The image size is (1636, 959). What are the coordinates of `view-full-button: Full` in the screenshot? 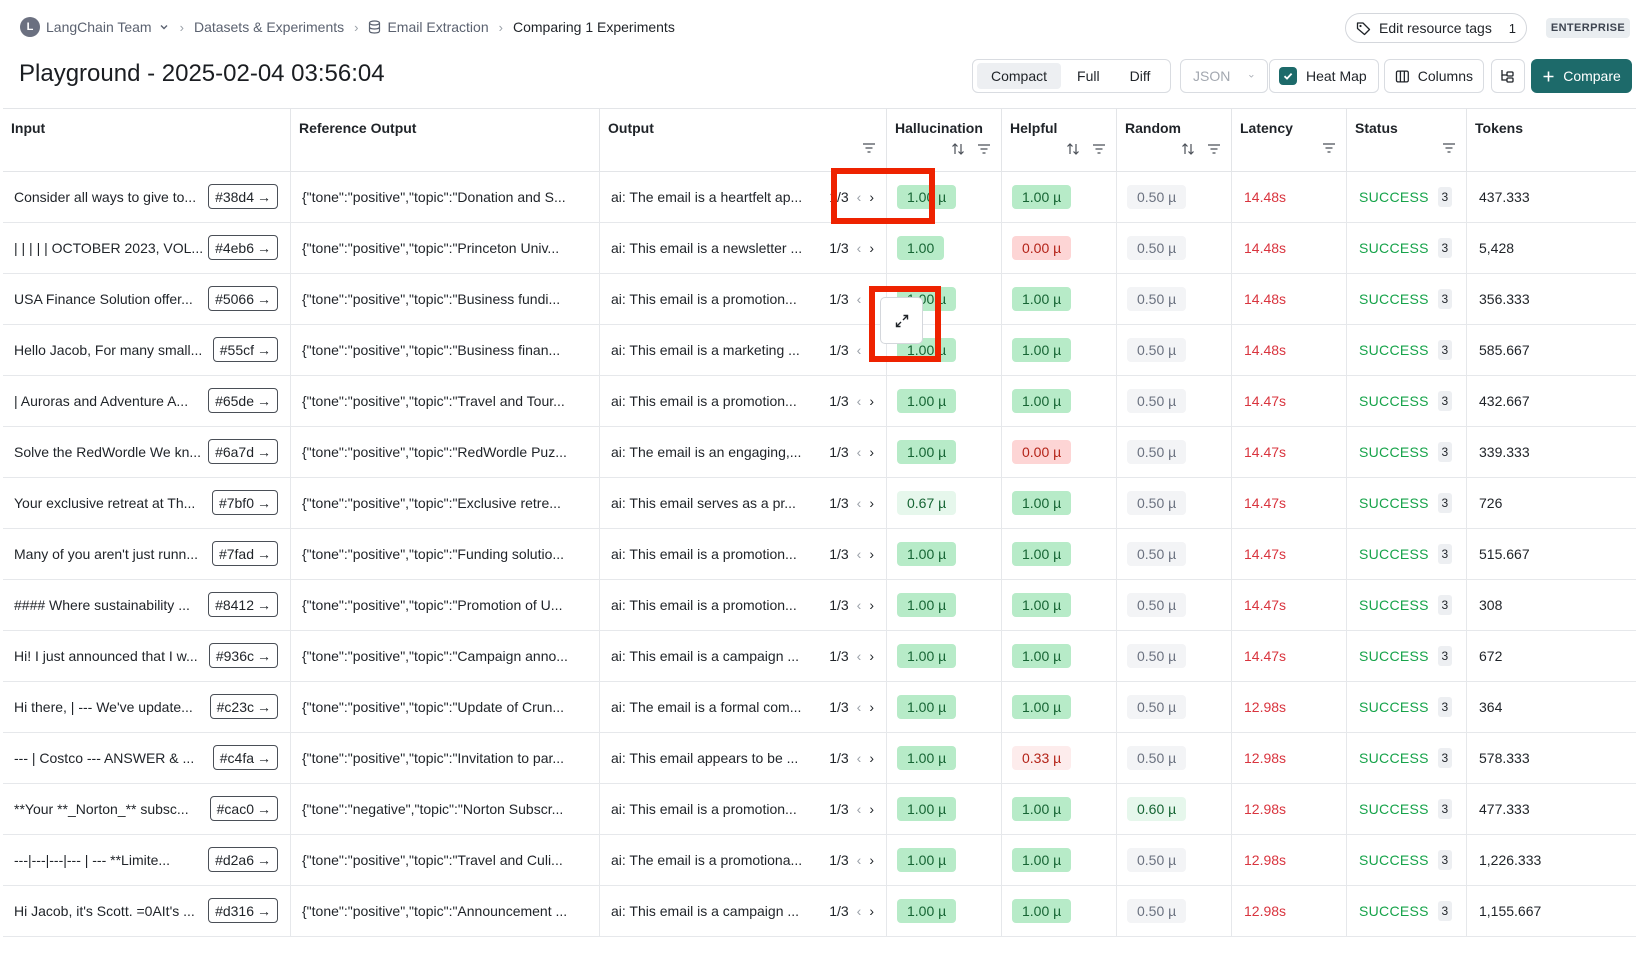 It's located at (1088, 76).